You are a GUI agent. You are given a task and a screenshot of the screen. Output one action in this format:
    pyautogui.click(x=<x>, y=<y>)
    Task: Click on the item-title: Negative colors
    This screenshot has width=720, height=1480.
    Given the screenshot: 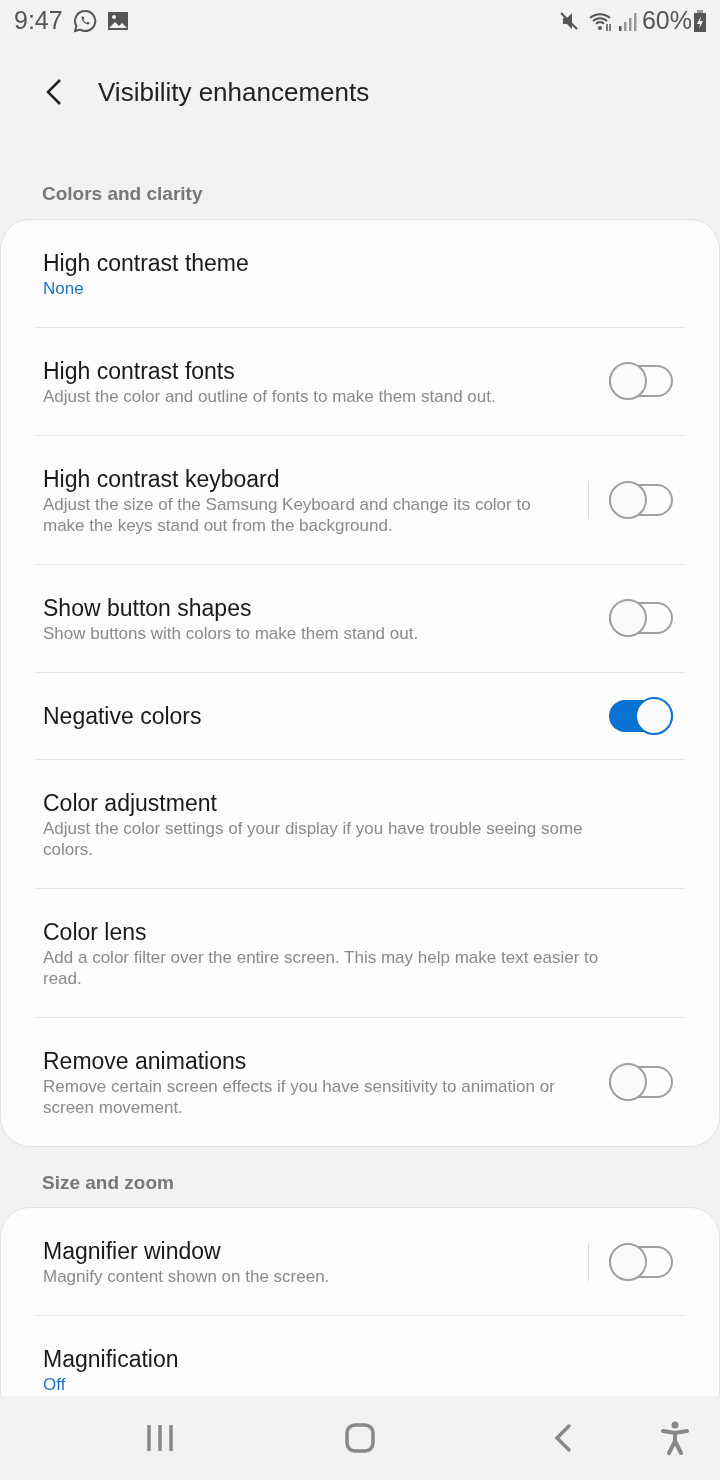 What is the action you would take?
    pyautogui.click(x=123, y=716)
    